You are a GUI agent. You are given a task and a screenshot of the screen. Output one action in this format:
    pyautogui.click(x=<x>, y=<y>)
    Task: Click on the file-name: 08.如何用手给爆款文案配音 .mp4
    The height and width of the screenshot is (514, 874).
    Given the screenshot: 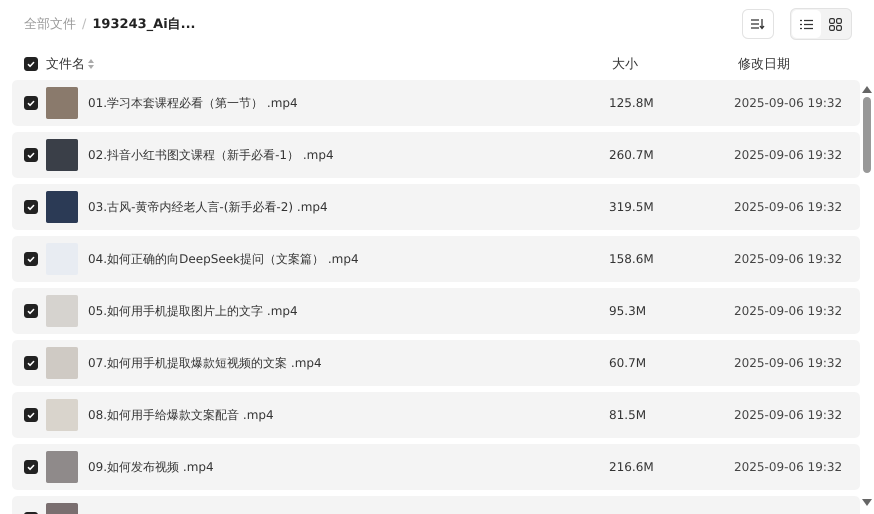 What is the action you would take?
    pyautogui.click(x=181, y=415)
    